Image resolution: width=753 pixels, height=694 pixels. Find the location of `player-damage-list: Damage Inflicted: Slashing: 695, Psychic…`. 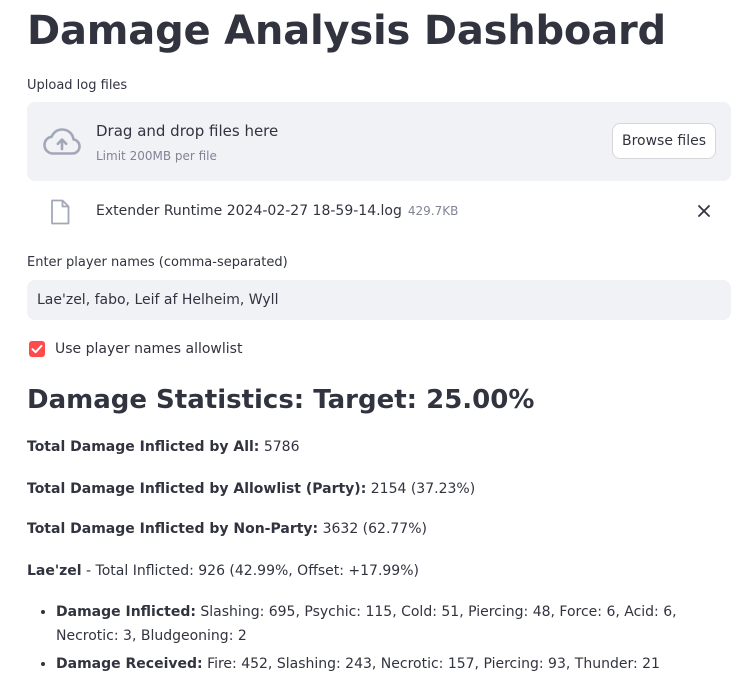

player-damage-list: Damage Inflicted: Slashing: 695, Psychic… is located at coordinates (379, 640).